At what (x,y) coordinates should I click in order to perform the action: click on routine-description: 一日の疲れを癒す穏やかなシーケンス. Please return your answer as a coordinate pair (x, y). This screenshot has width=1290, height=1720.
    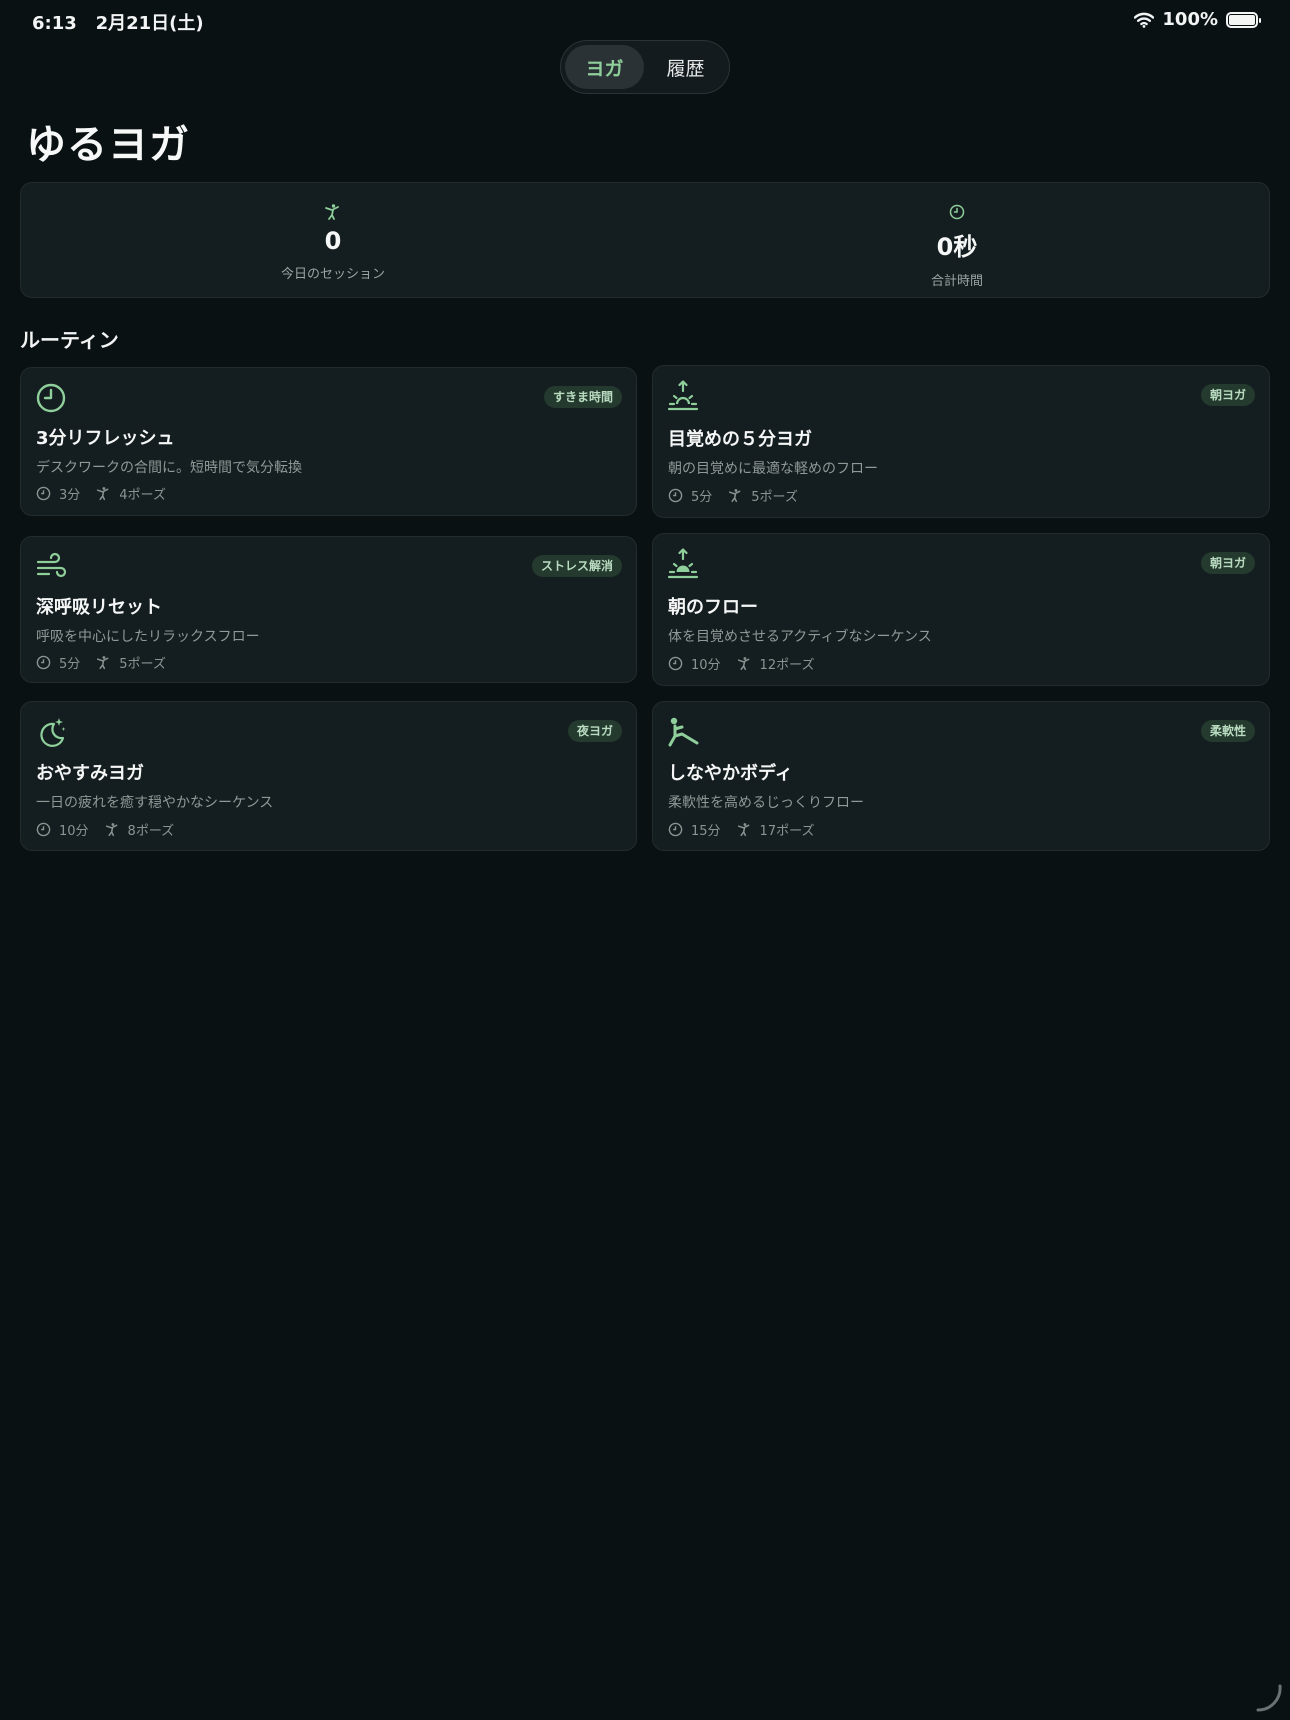
    Looking at the image, I should click on (155, 803).